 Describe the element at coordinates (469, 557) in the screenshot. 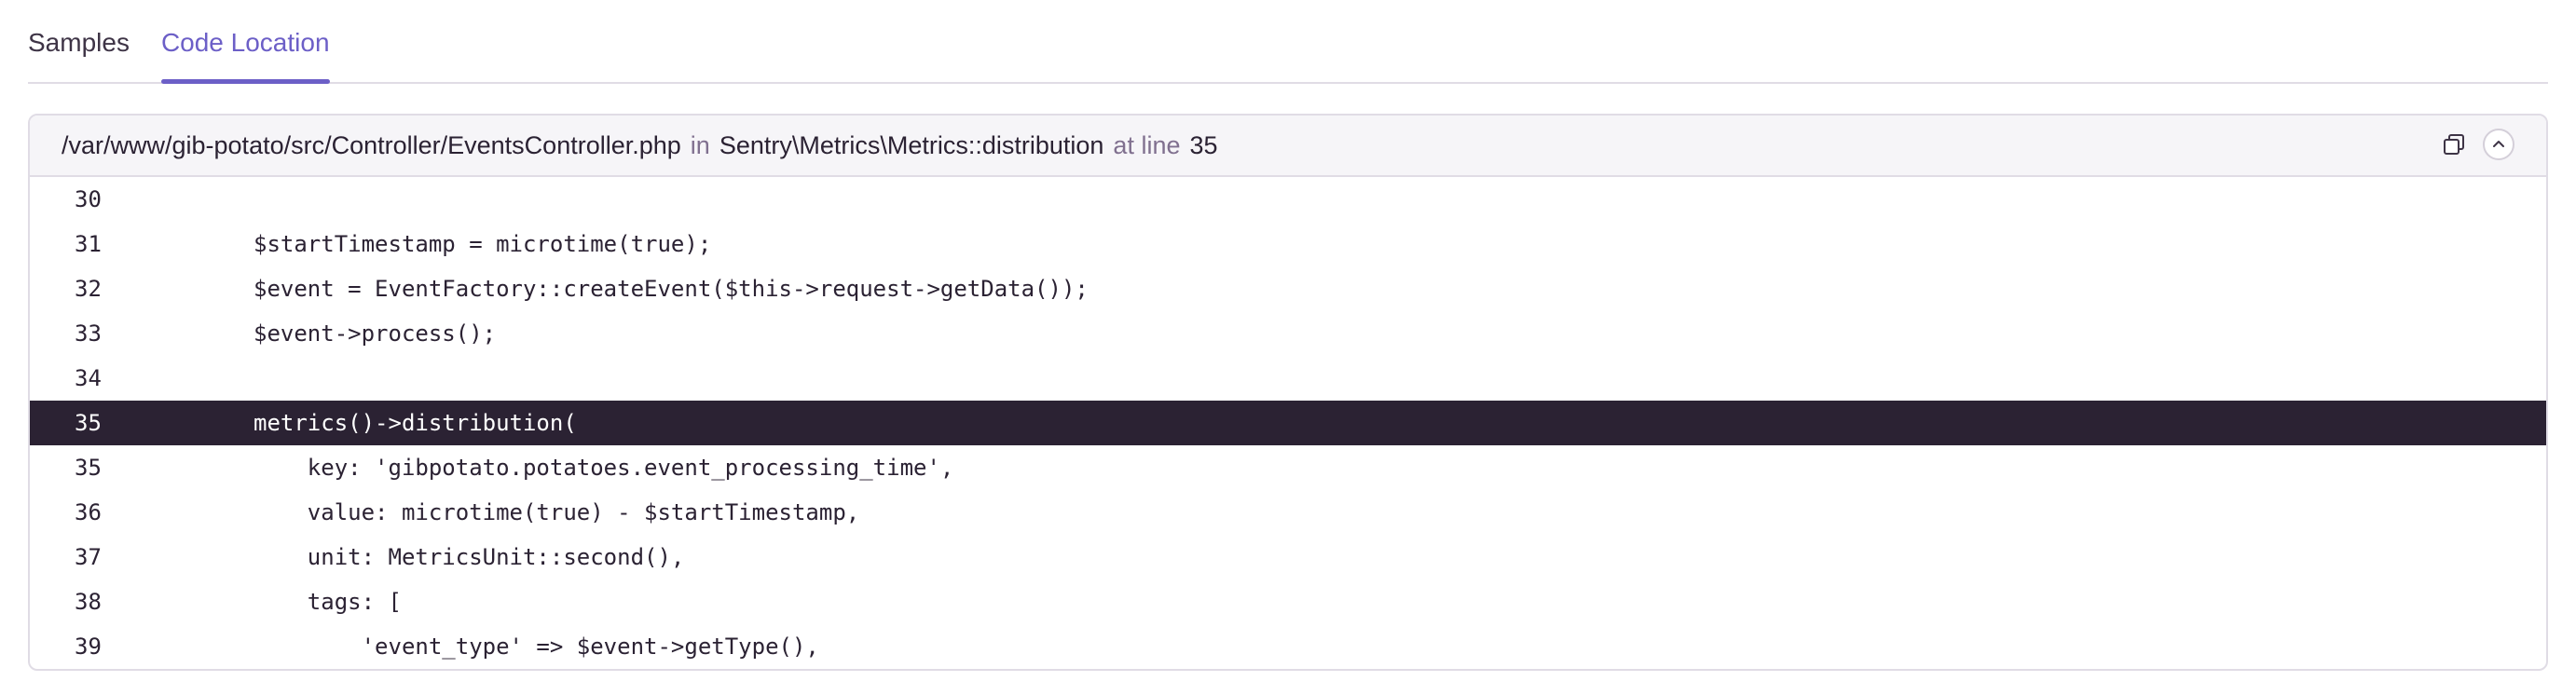

I see `code-text: unit: MetricsUnit::second(),` at that location.